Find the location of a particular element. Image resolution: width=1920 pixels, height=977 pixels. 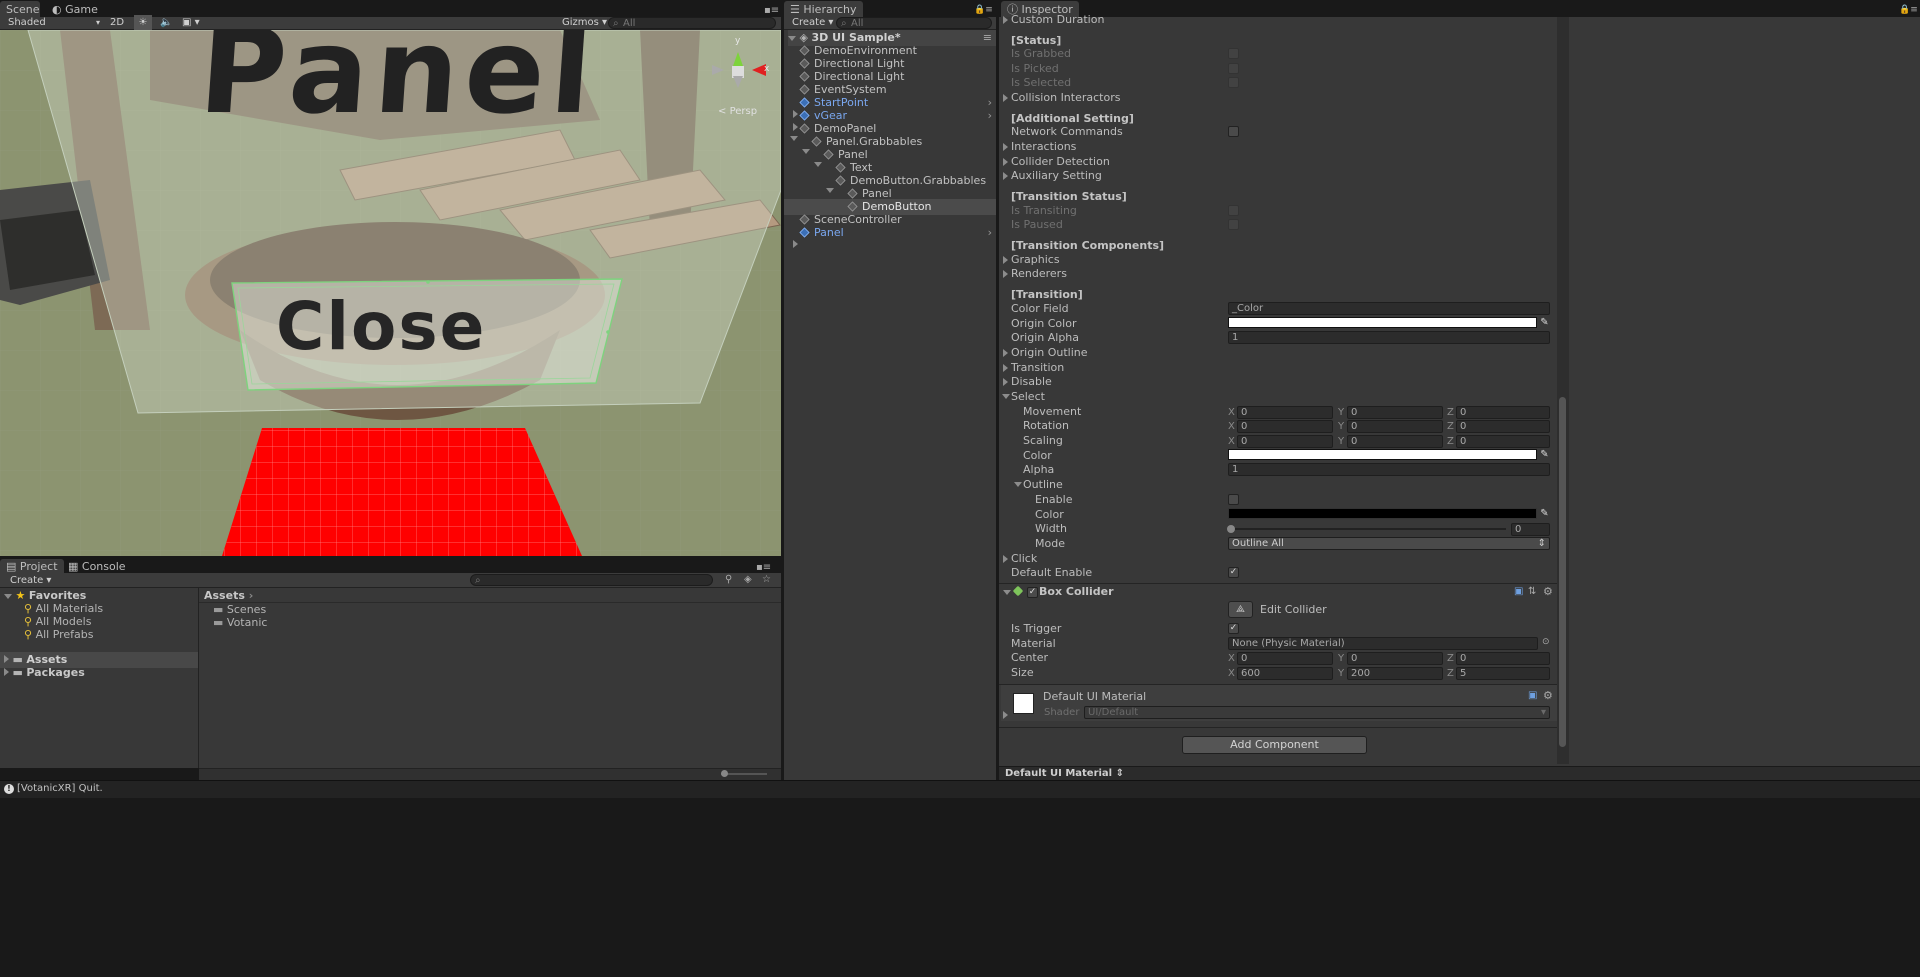

audio-toggle-icon: 🔈 is located at coordinates (166, 23).